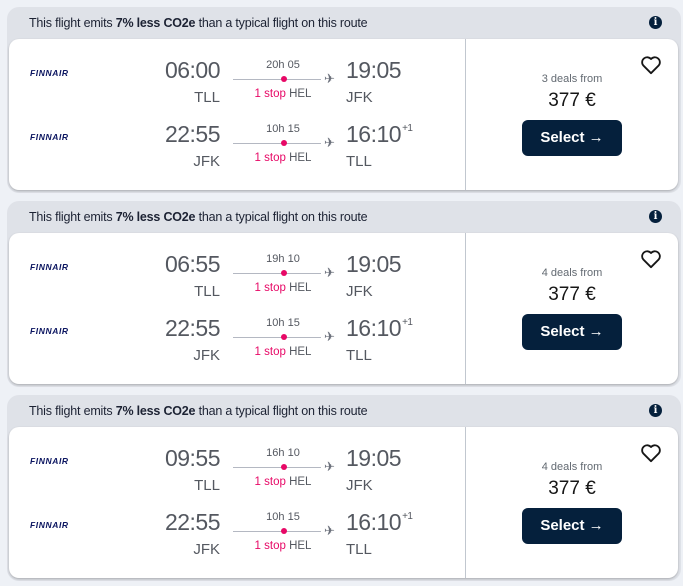  What do you see at coordinates (192, 70) in the screenshot?
I see `departure-time: 06:00` at bounding box center [192, 70].